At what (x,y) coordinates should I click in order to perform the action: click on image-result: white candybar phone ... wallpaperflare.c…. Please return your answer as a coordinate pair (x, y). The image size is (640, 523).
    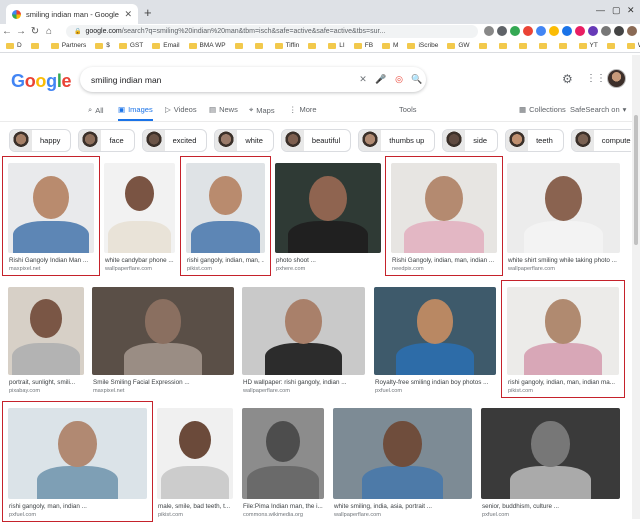
    Looking at the image, I should click on (139, 220).